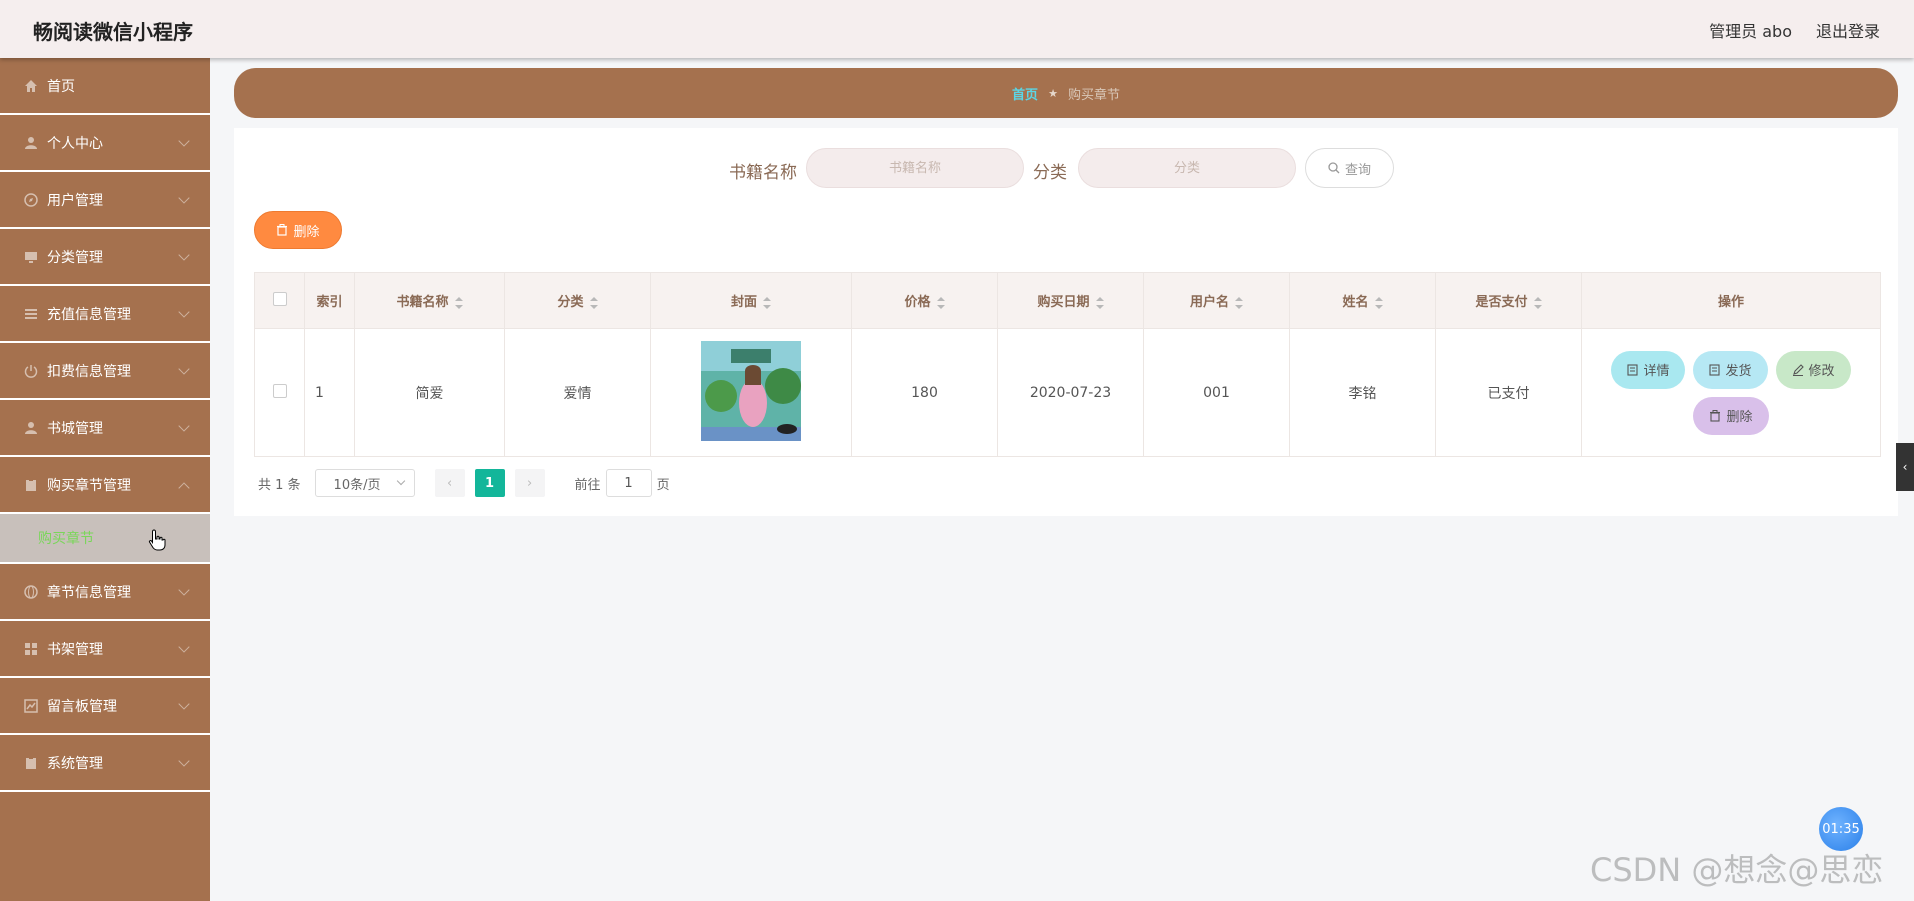 The height and width of the screenshot is (901, 1914). Describe the element at coordinates (1821, 371) in the screenshot. I see `edit-button-label: 修改` at that location.